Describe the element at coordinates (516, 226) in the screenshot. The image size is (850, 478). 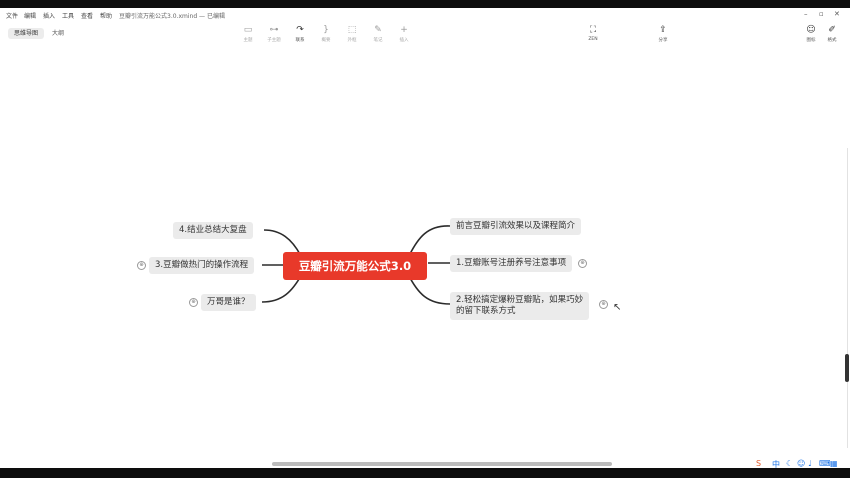
I see `topic-intro: 前言豆瓣引流效果以及课程简介` at that location.